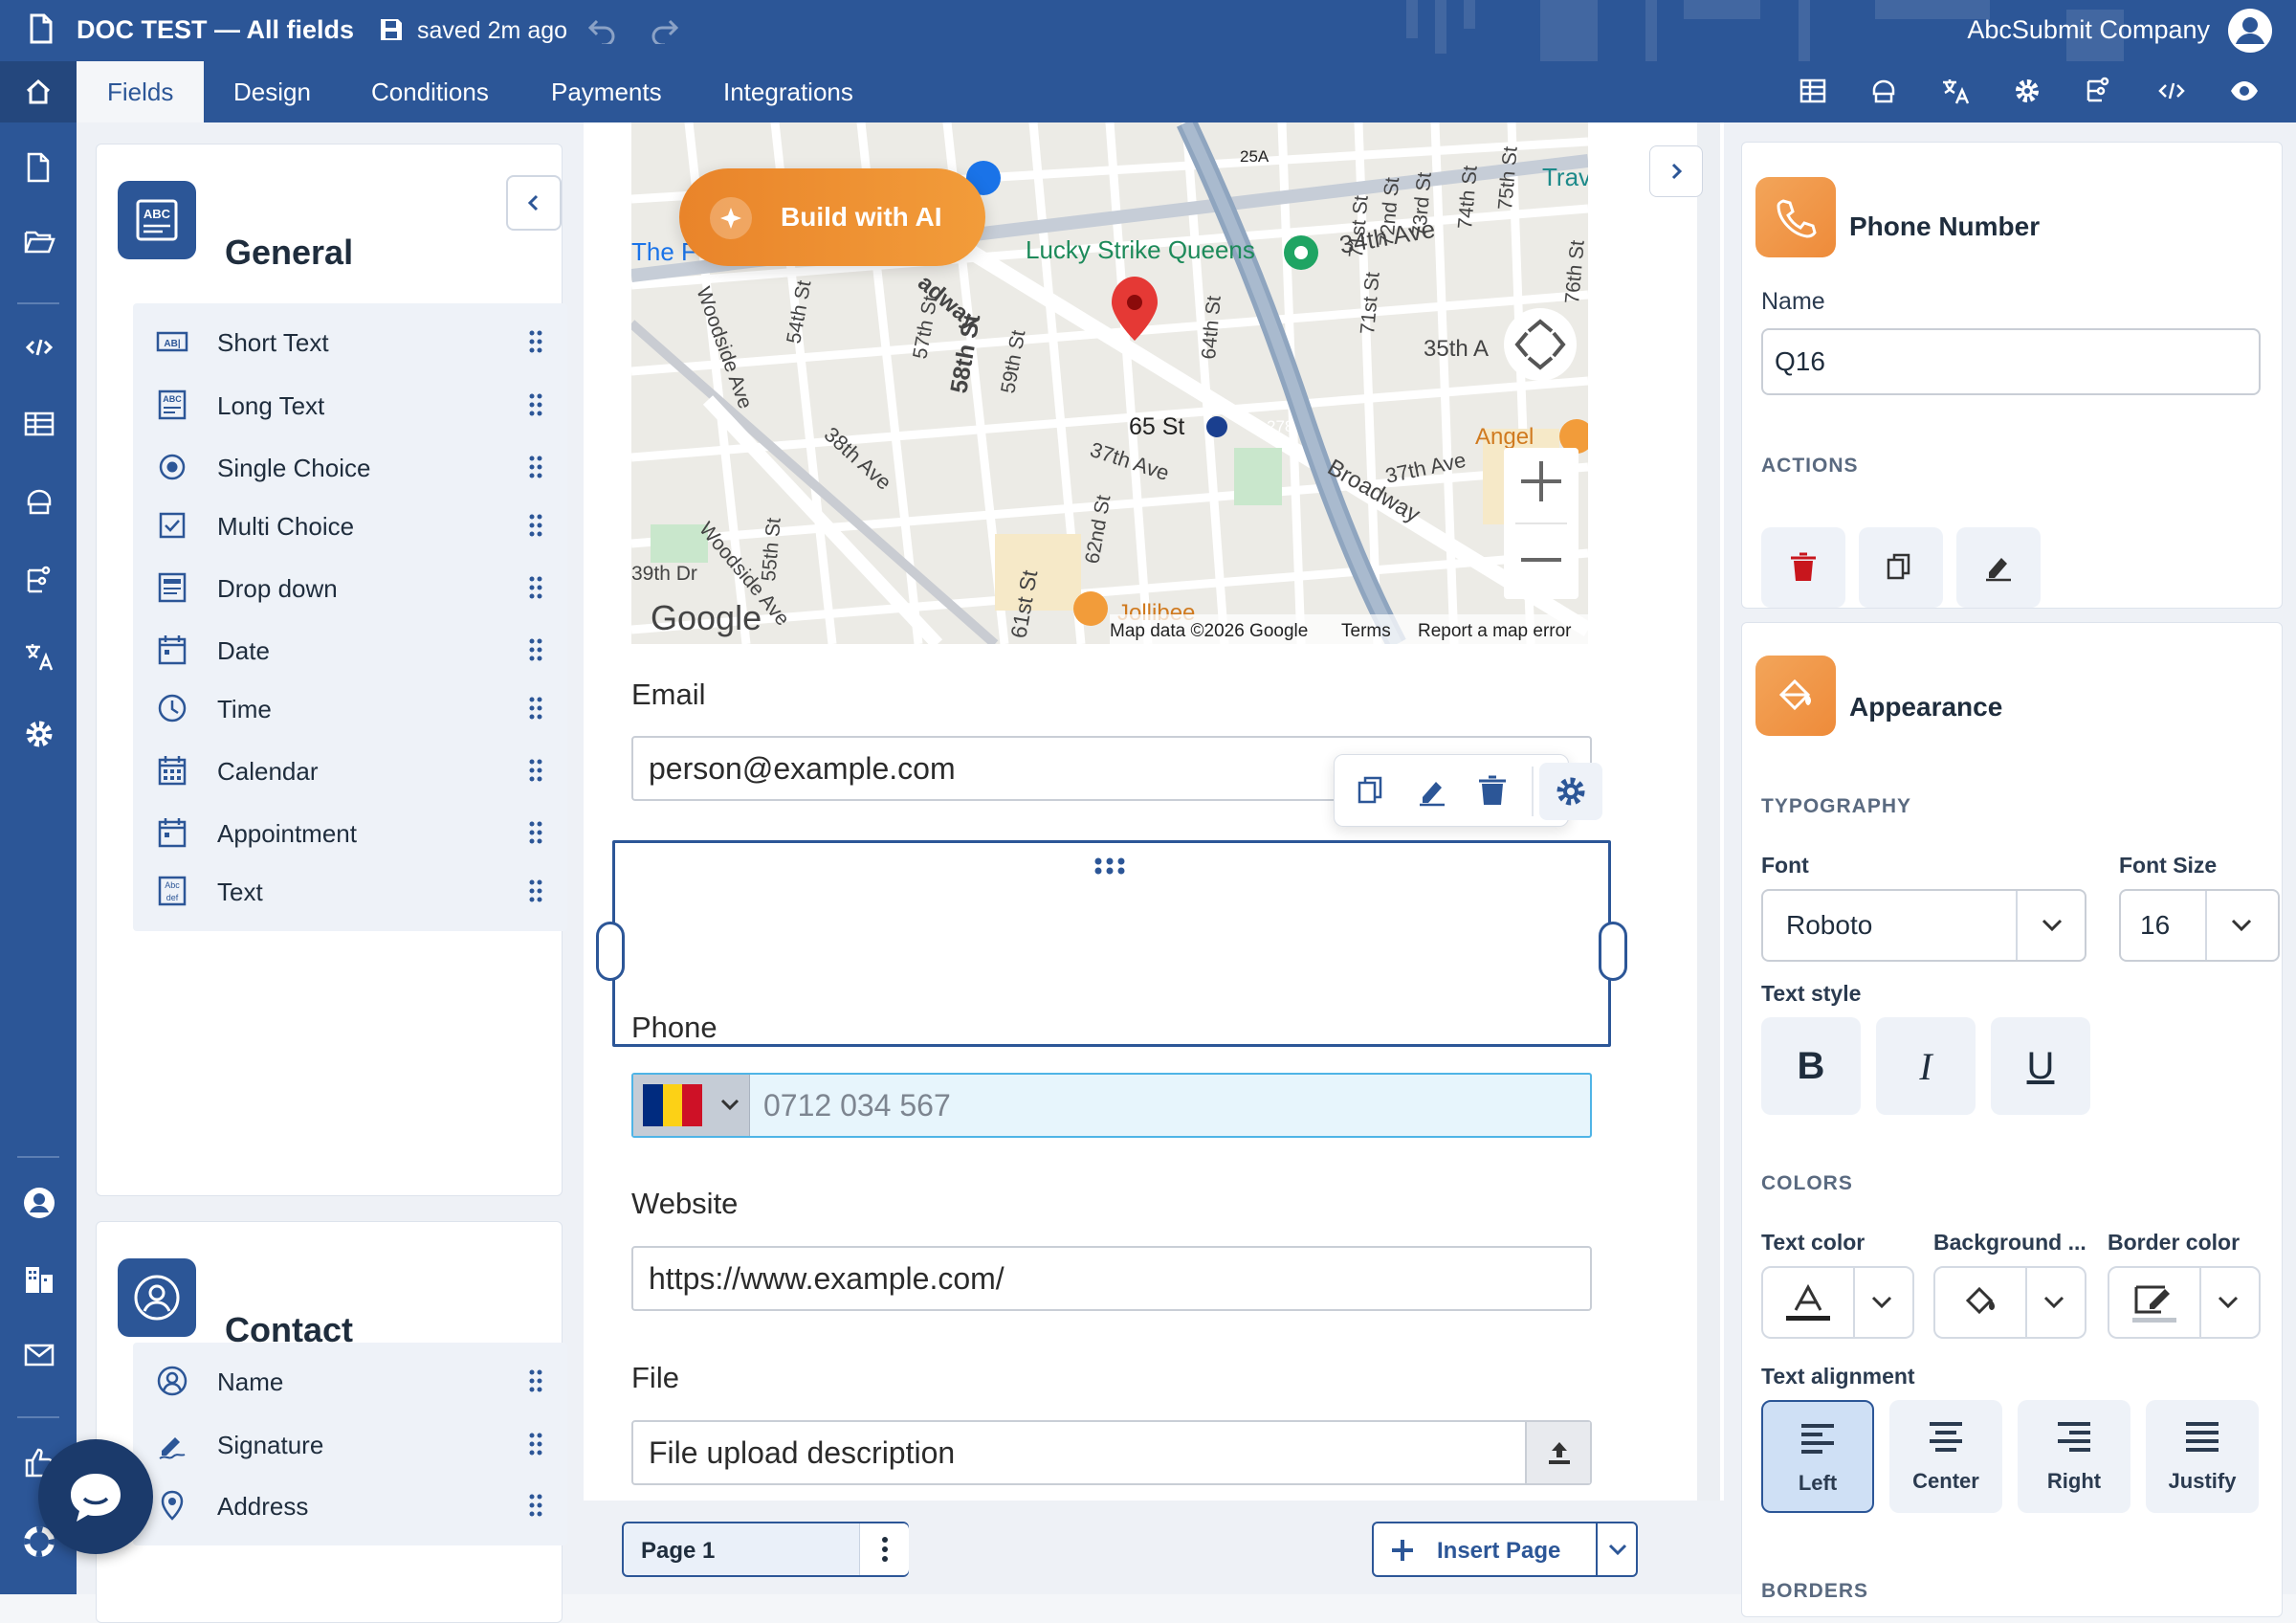 The image size is (2296, 1623). I want to click on field-settings-button, so click(1570, 792).